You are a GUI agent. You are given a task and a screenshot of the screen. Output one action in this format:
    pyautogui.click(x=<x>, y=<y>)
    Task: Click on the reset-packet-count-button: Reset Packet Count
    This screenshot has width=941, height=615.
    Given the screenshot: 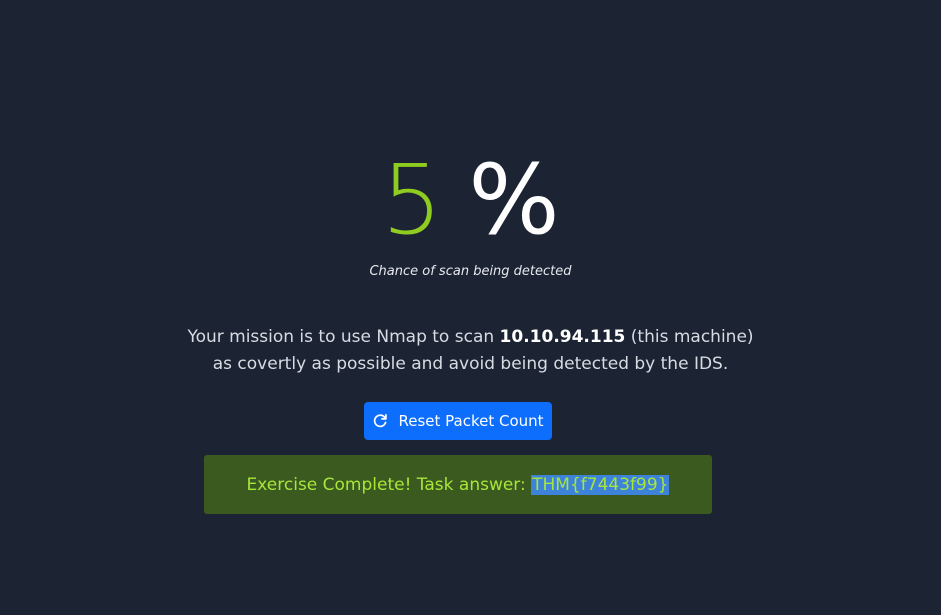 What is the action you would take?
    pyautogui.click(x=458, y=421)
    